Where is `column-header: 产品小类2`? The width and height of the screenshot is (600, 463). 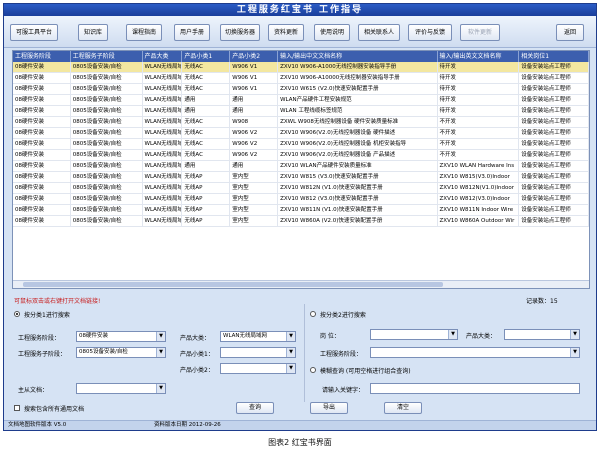 column-header: 产品小类2 is located at coordinates (254, 56).